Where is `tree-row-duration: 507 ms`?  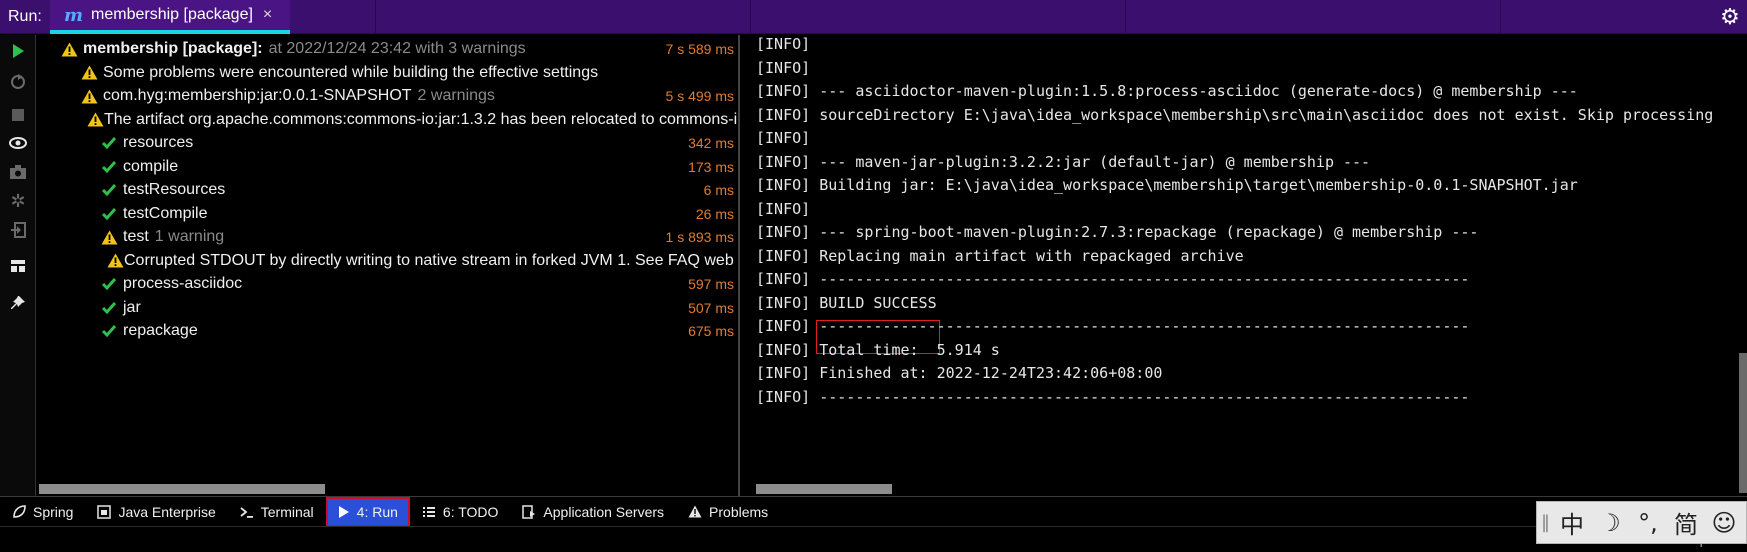
tree-row-duration: 507 ms is located at coordinates (709, 307).